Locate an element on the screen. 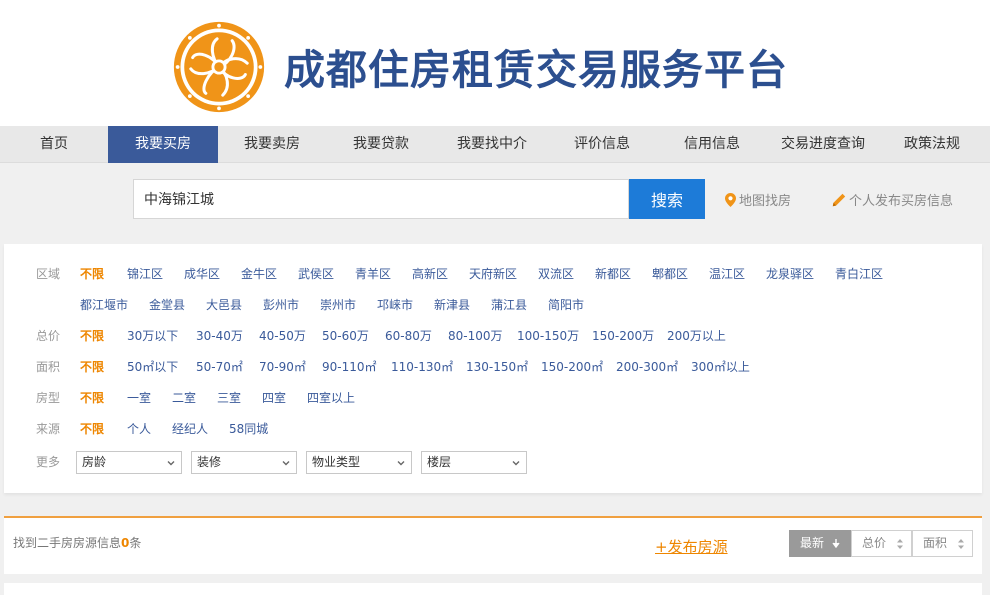 The image size is (990, 595). filter-option: 锦江区 is located at coordinates (145, 274).